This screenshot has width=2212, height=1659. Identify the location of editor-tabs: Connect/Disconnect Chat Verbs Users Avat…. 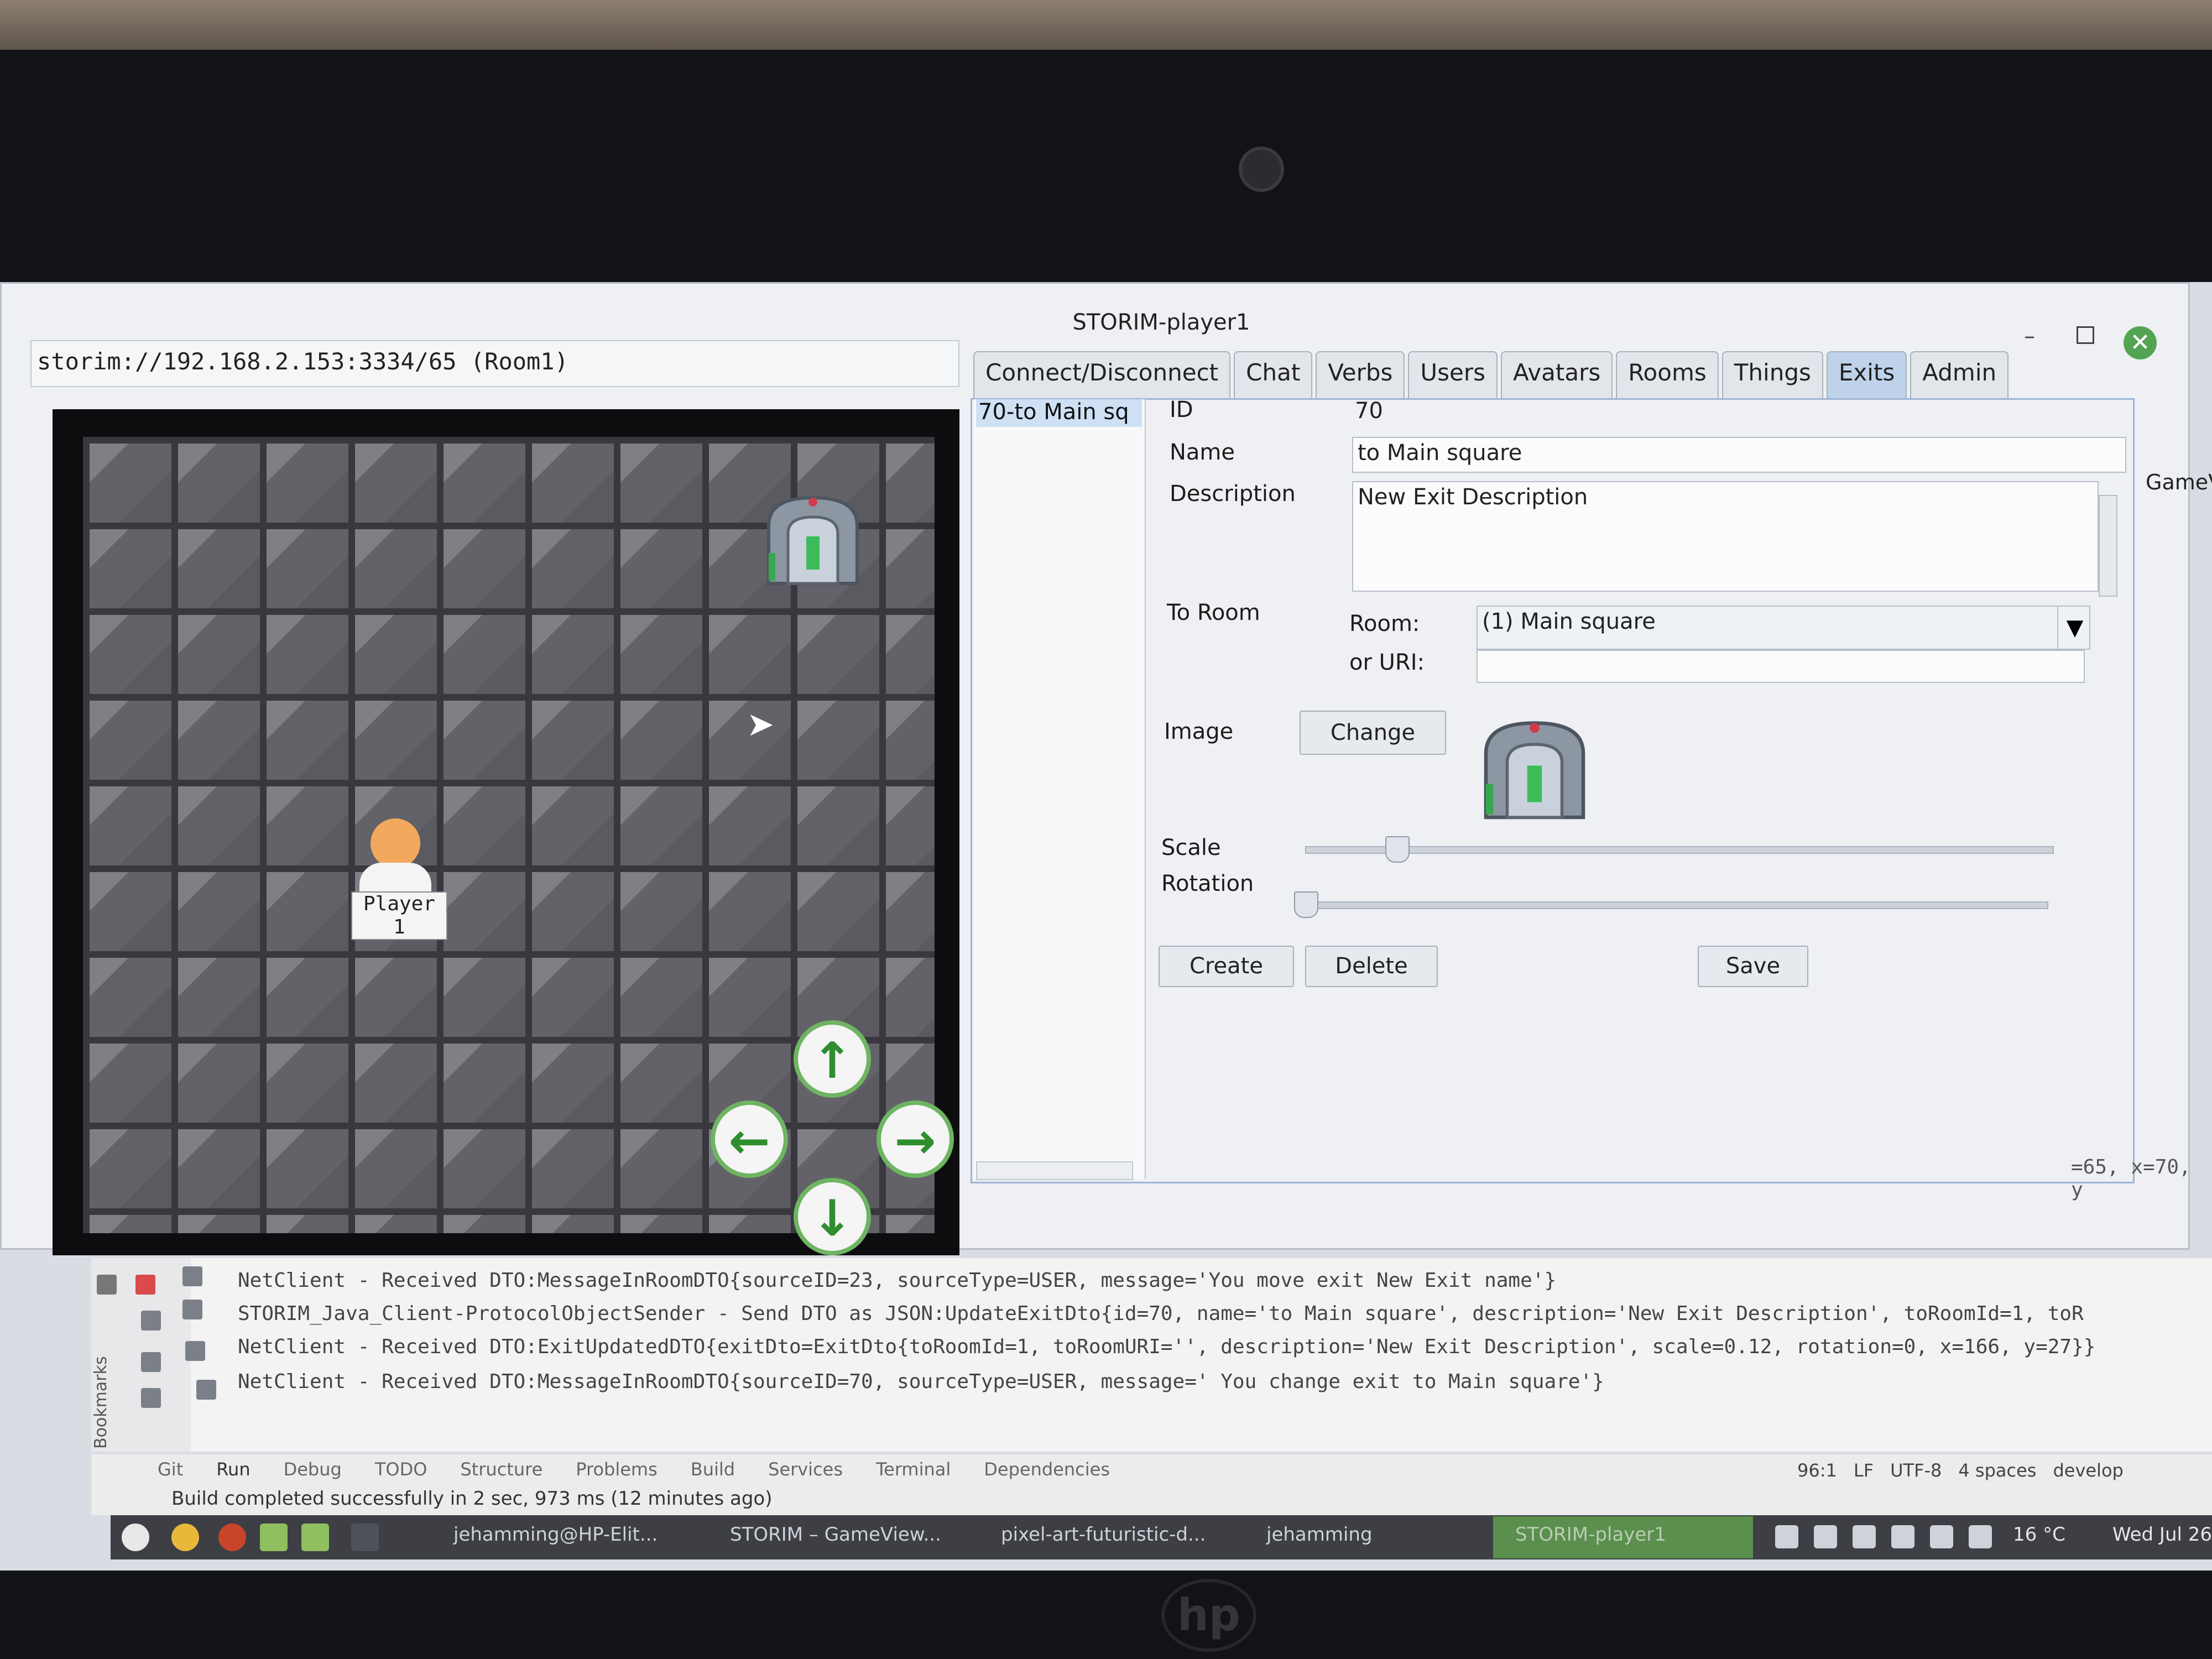
(1546, 376).